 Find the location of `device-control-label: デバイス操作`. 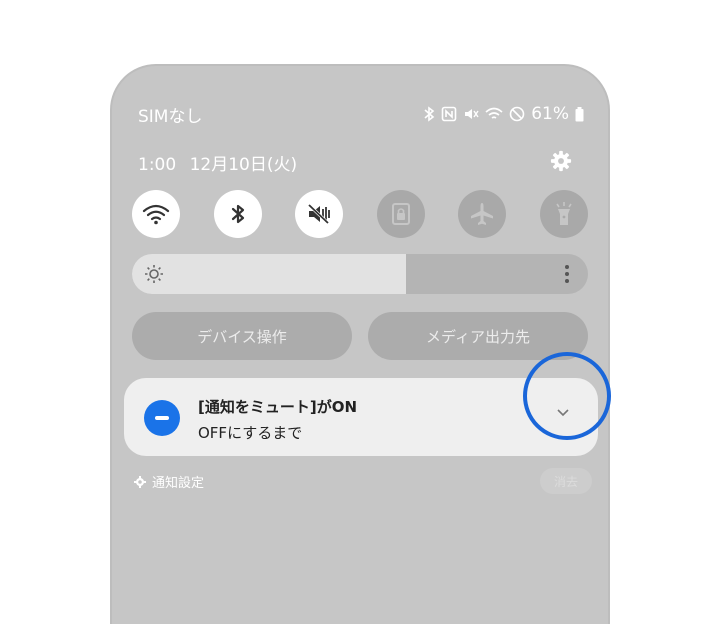

device-control-label: デバイス操作 is located at coordinates (242, 336).